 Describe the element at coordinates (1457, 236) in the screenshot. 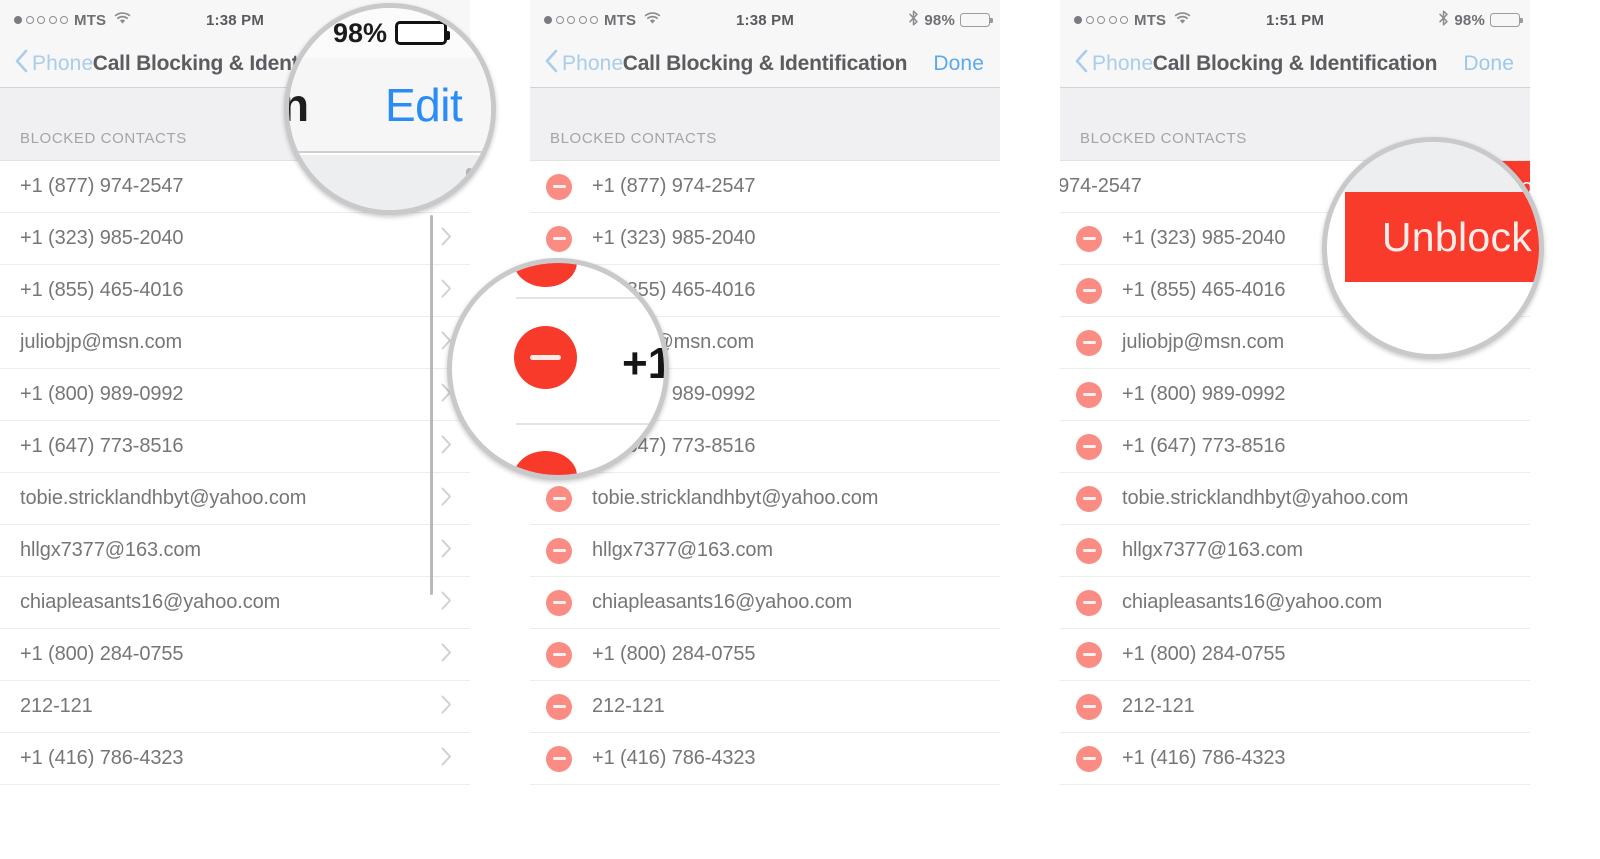

I see `unblock-label: Unblock` at that location.